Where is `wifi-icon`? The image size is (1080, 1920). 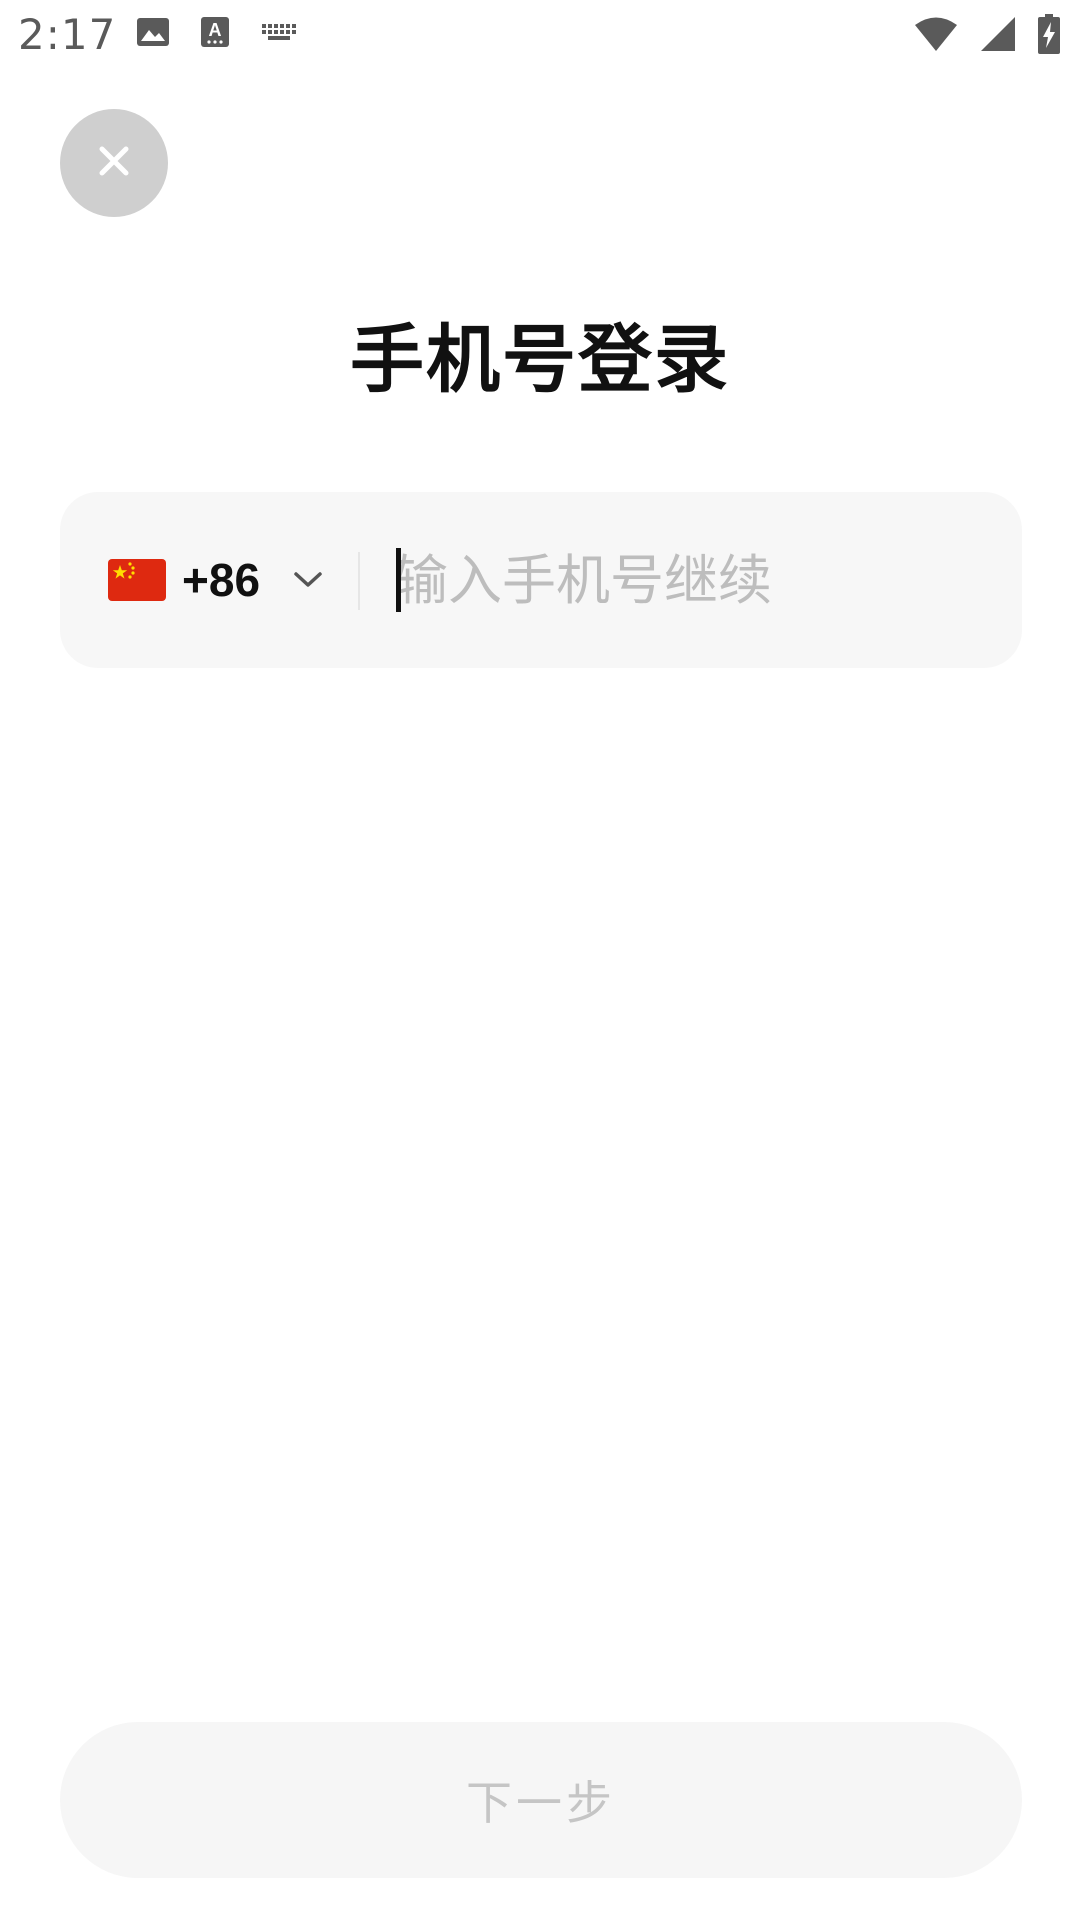
wifi-icon is located at coordinates (936, 34).